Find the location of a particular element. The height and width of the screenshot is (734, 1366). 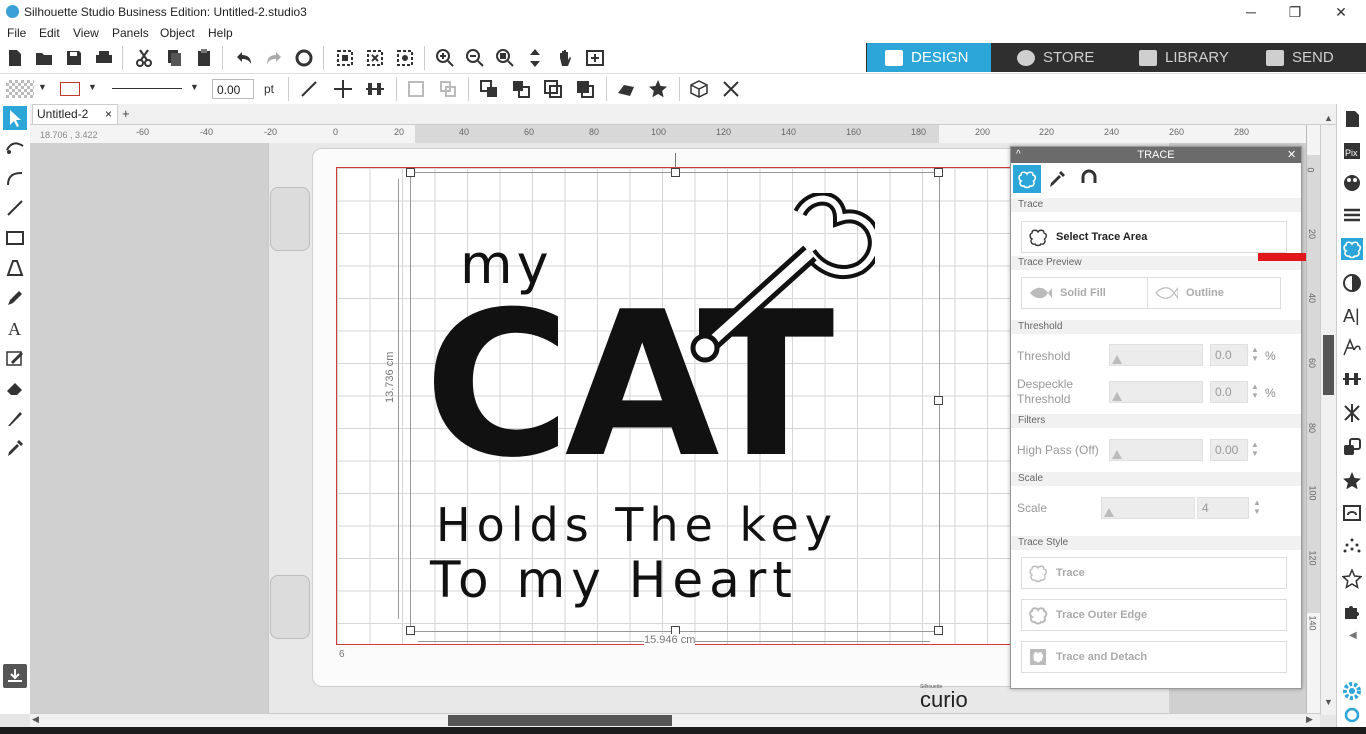

high-pass-input: 0.00 is located at coordinates (1229, 450).